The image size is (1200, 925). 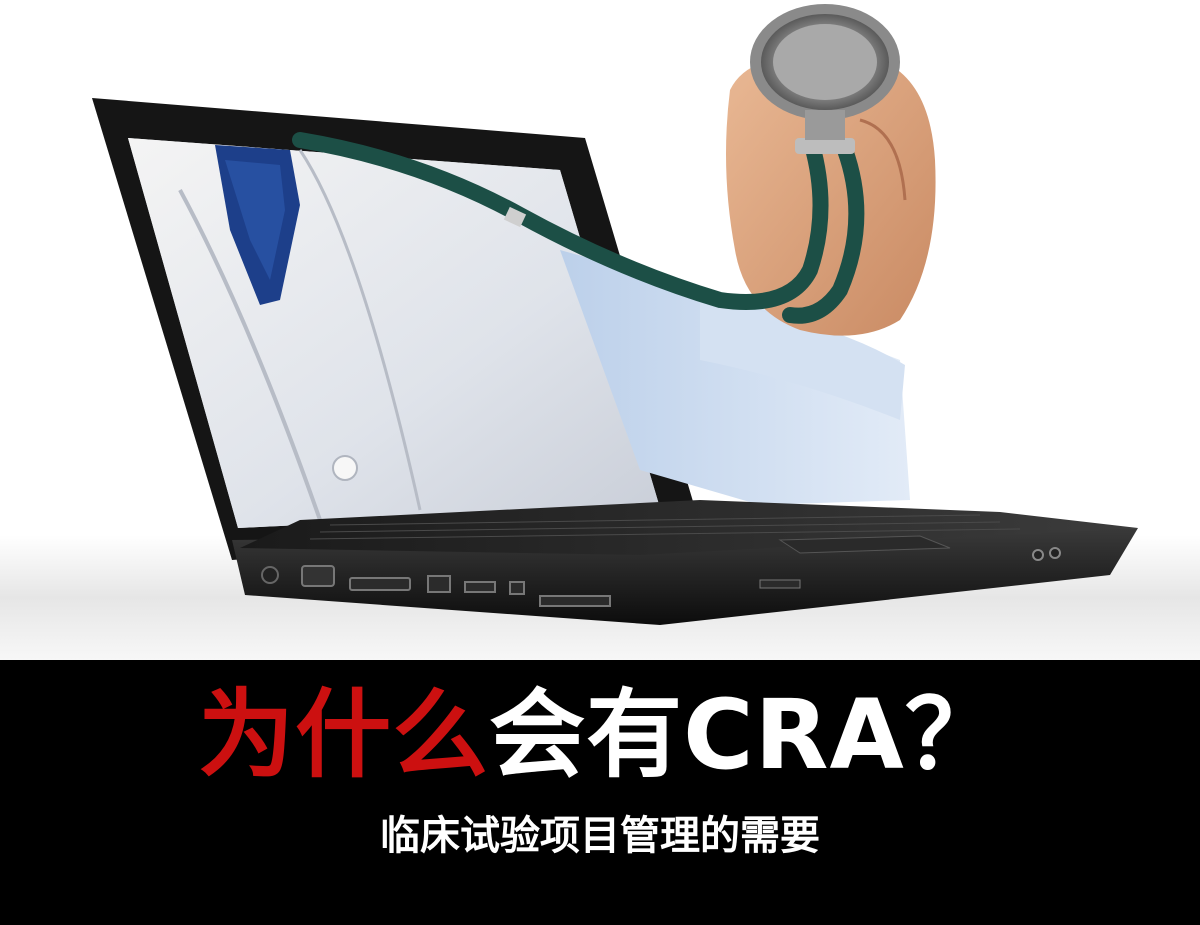 I want to click on title-red-part: 为什么, so click(x=344, y=735).